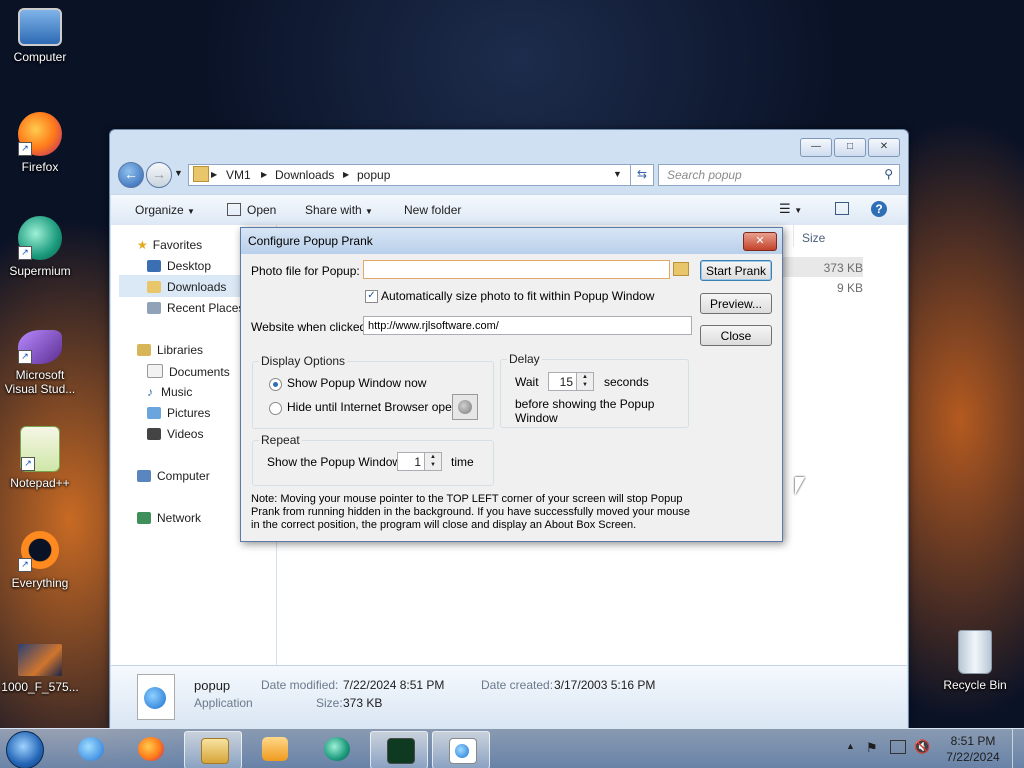  I want to click on music-icon: ♪, so click(150, 392).